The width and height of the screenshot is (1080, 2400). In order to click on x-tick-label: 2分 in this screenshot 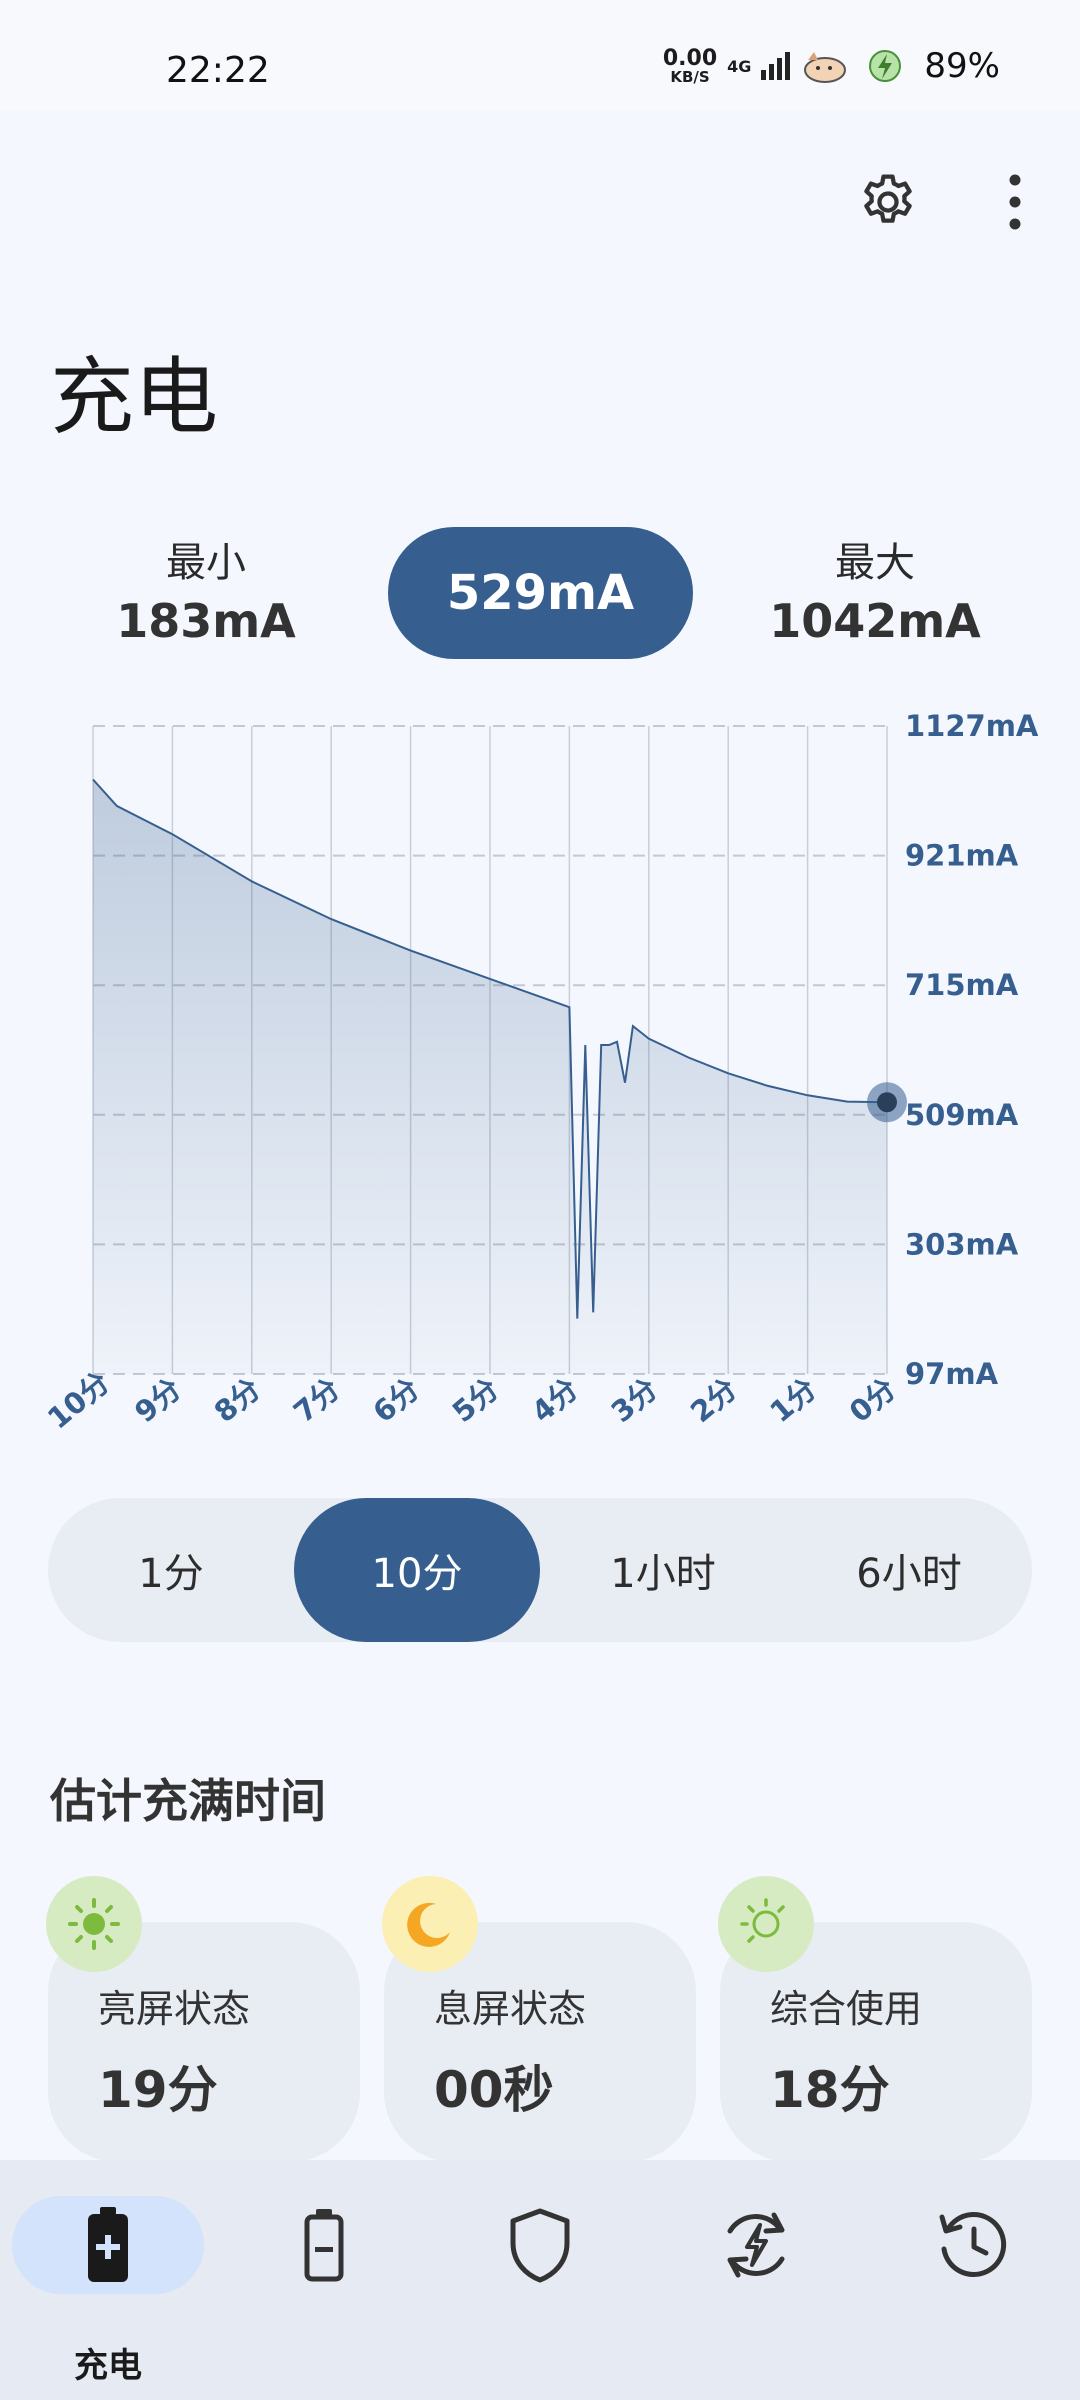, I will do `click(714, 1401)`.